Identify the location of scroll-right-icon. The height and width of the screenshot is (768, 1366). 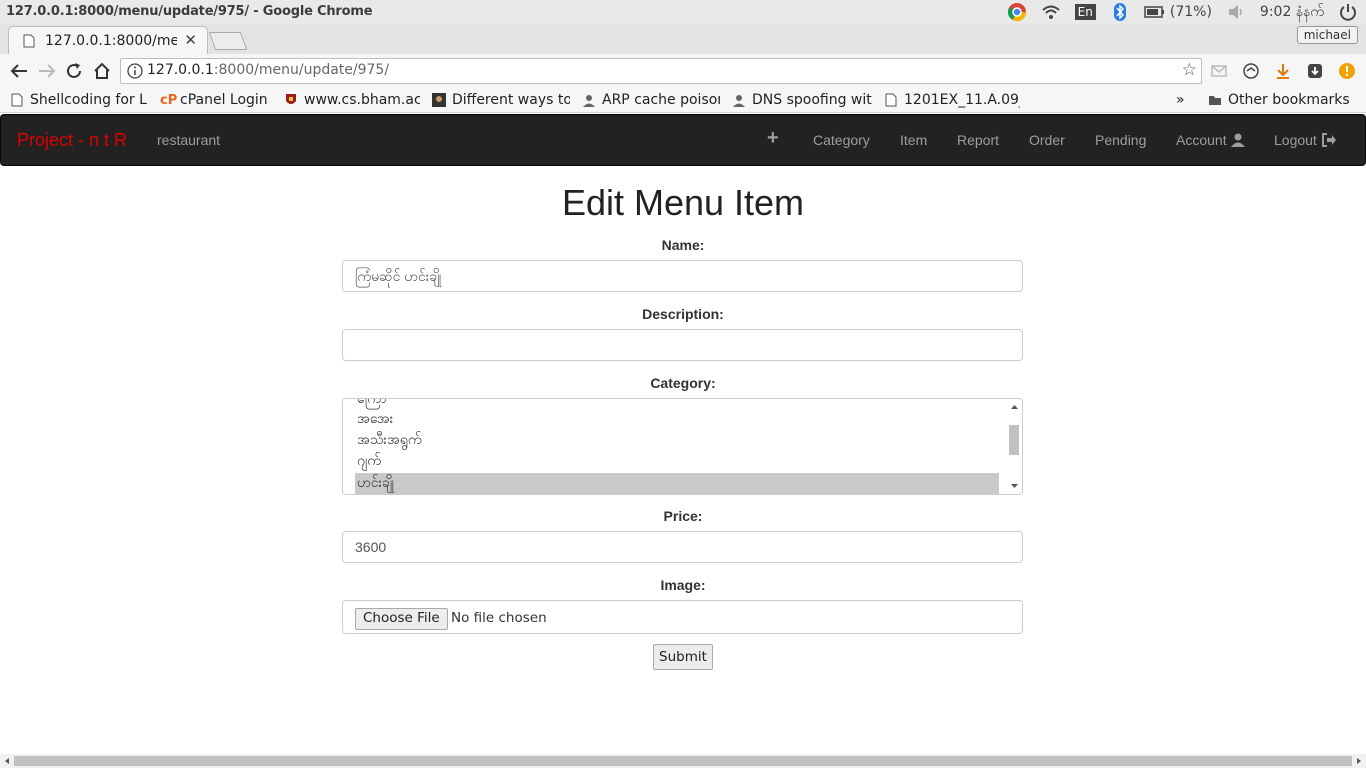
(1359, 761).